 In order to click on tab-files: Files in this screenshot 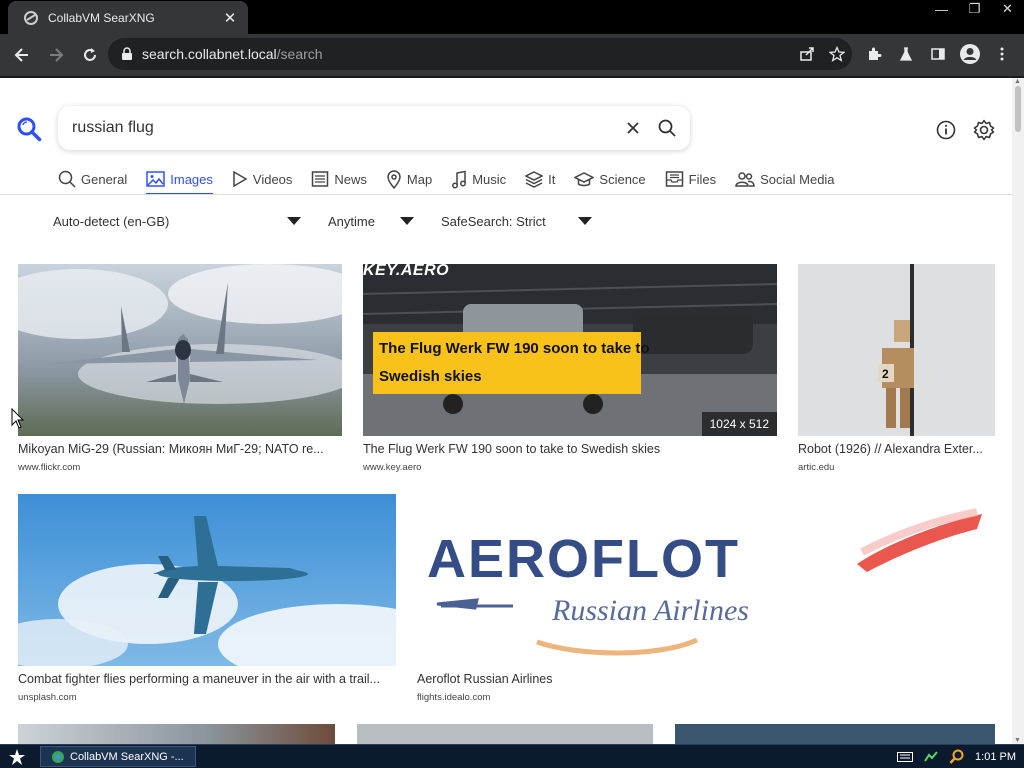, I will do `click(690, 179)`.